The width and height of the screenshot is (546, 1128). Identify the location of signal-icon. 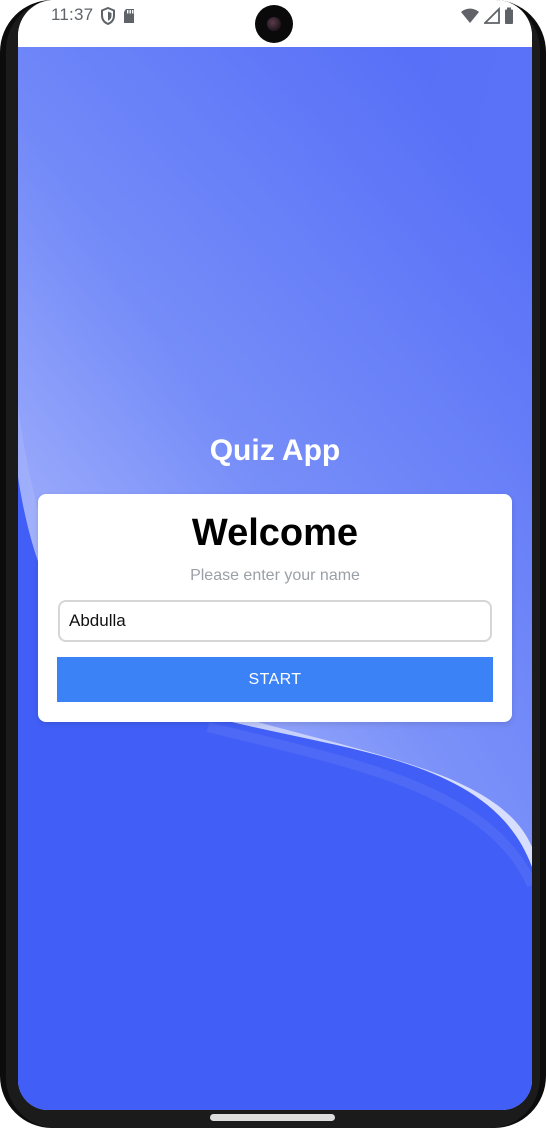
(491, 18).